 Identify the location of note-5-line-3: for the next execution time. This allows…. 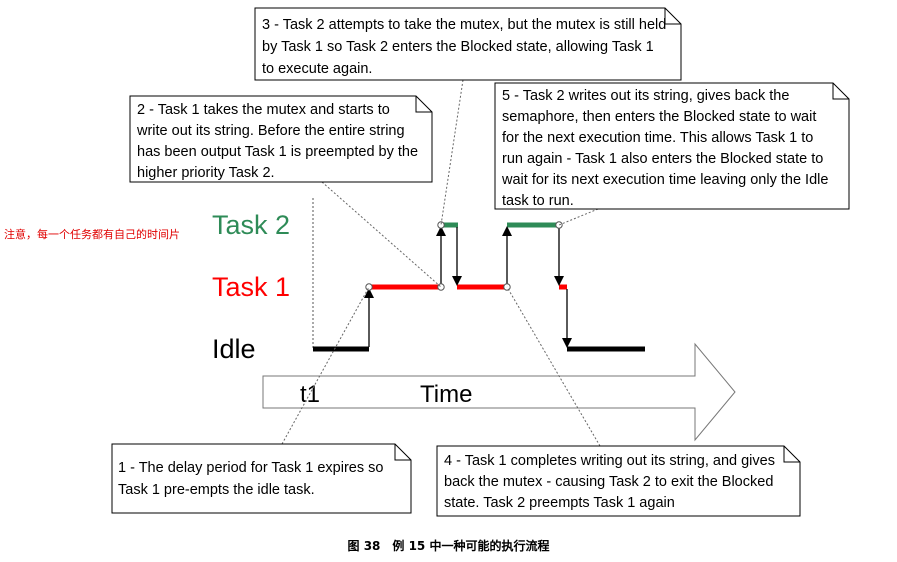
(657, 138).